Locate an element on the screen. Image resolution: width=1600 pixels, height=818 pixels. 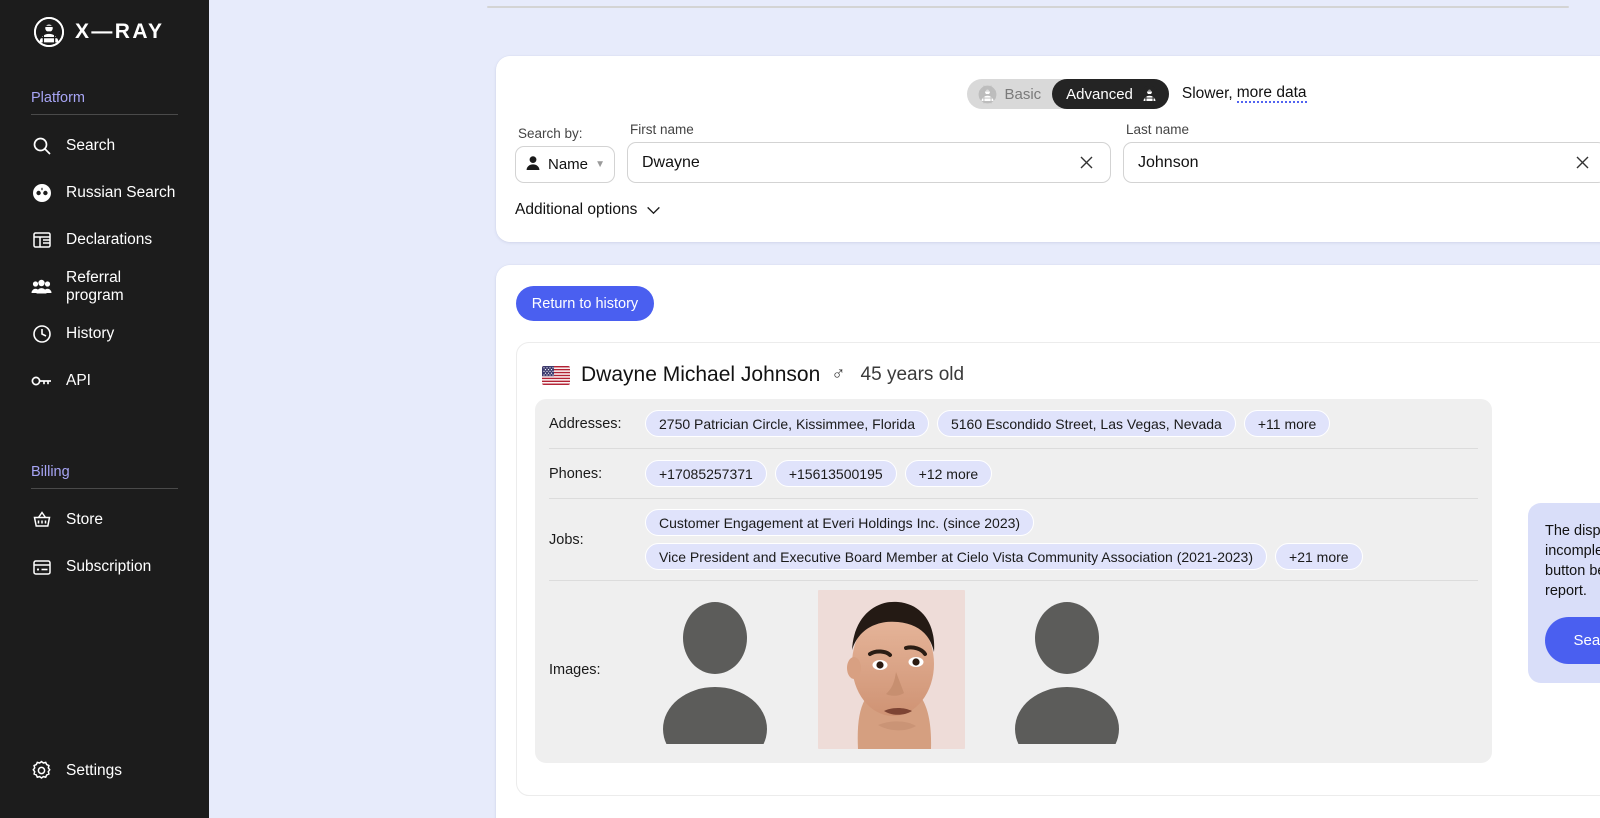
last-name-label: Last name is located at coordinates (1158, 129).